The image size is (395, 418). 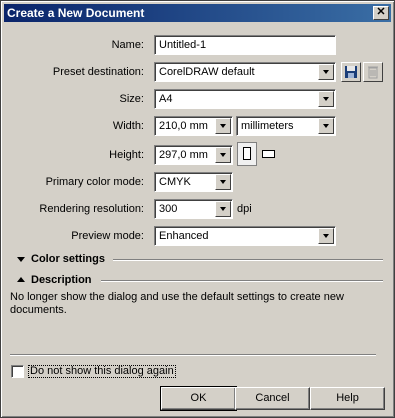 What do you see at coordinates (76, 13) in the screenshot?
I see `dialog-title: Create a New Document` at bounding box center [76, 13].